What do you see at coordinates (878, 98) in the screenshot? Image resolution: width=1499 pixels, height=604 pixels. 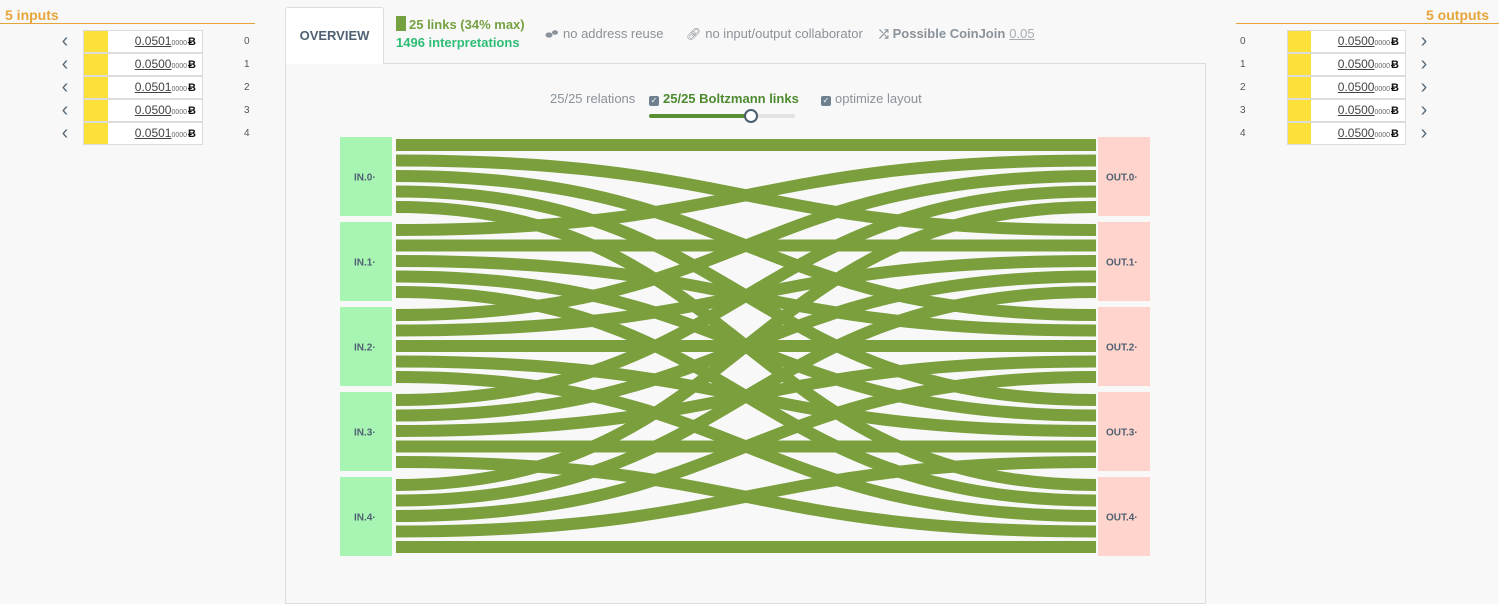 I see `optimize-label: optimize layout` at bounding box center [878, 98].